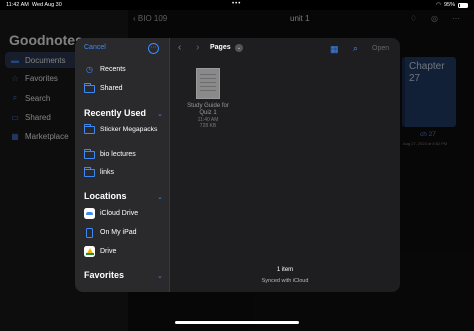  Describe the element at coordinates (89, 232) in the screenshot. I see `ipad-icon` at that location.